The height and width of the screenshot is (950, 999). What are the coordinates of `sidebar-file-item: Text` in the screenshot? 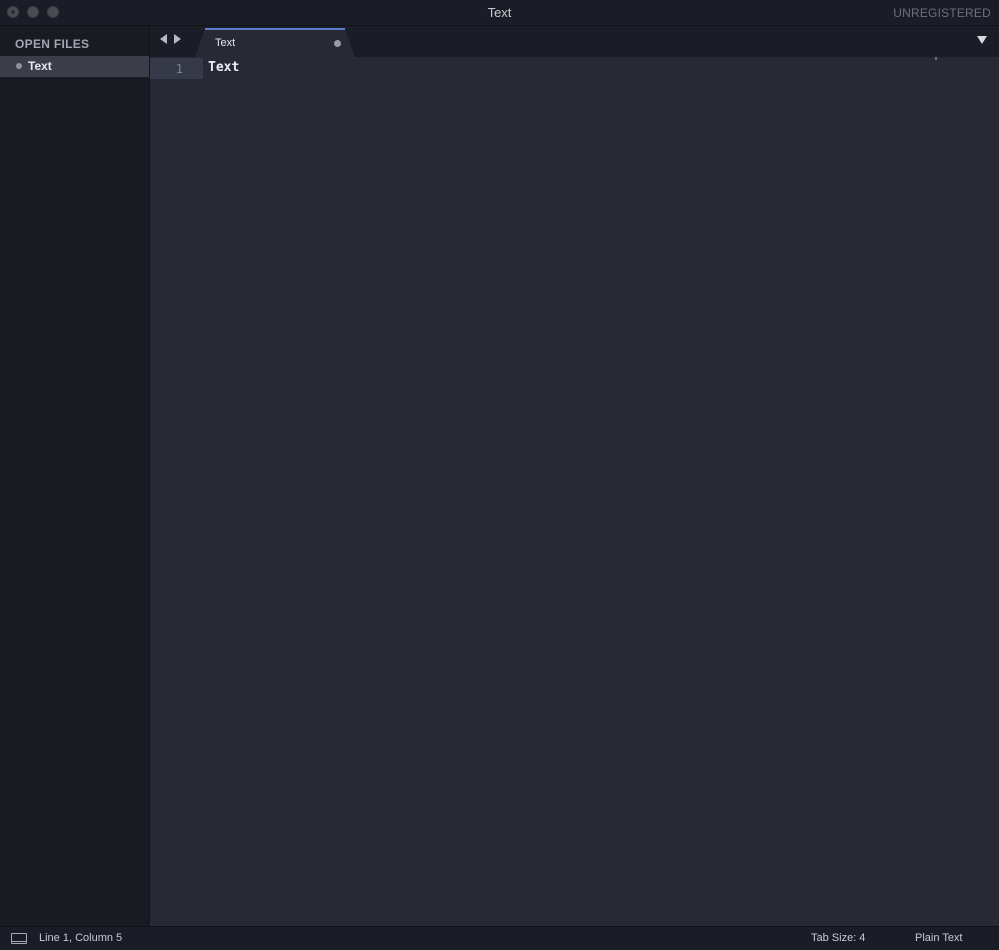 It's located at (74, 66).